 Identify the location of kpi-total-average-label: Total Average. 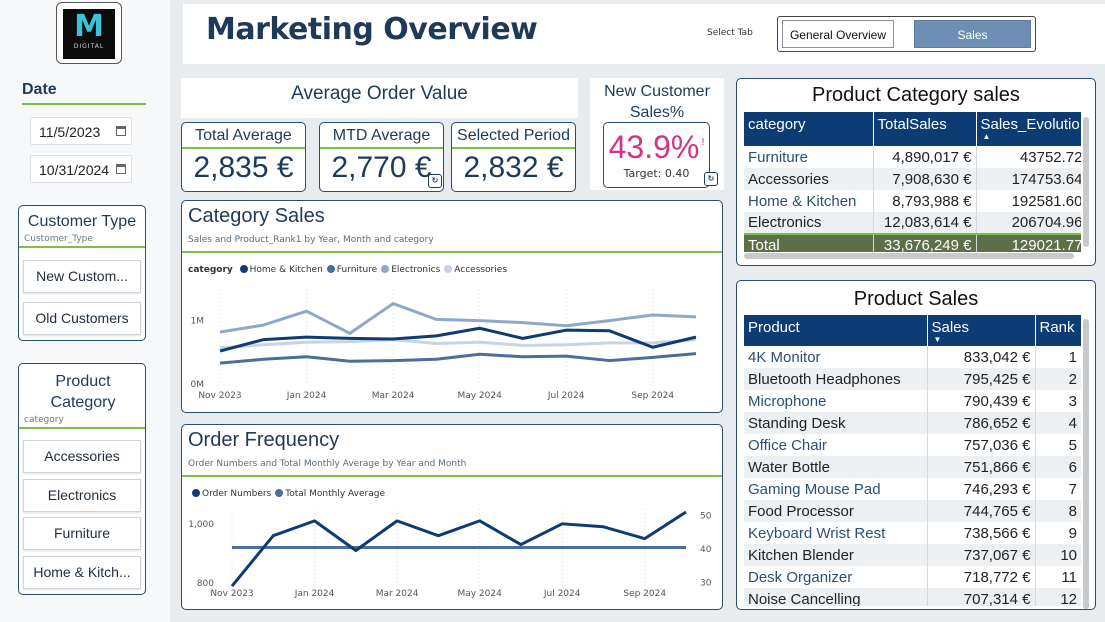
(243, 136).